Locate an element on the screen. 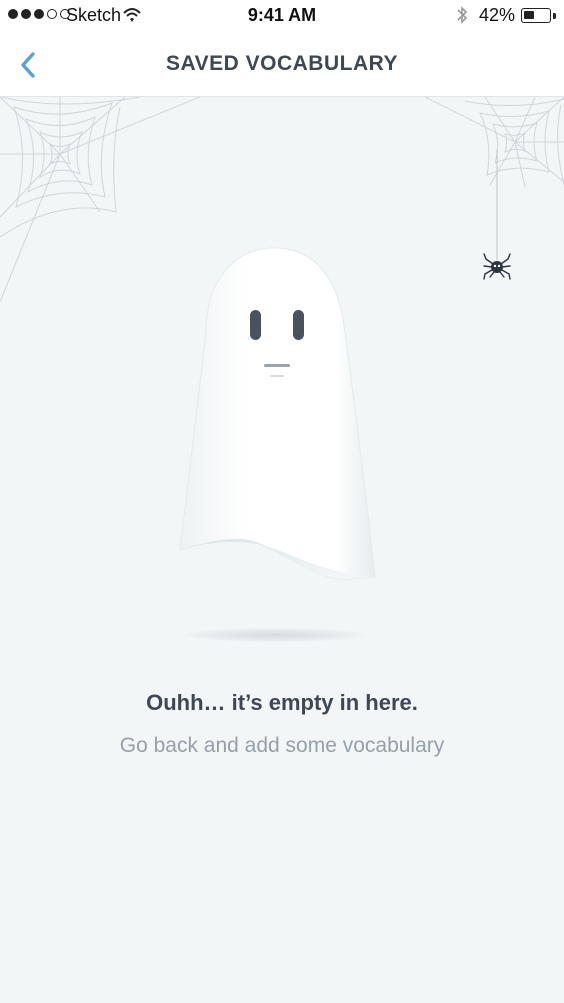 The height and width of the screenshot is (1003, 564). bluetooth-icon is located at coordinates (462, 15).